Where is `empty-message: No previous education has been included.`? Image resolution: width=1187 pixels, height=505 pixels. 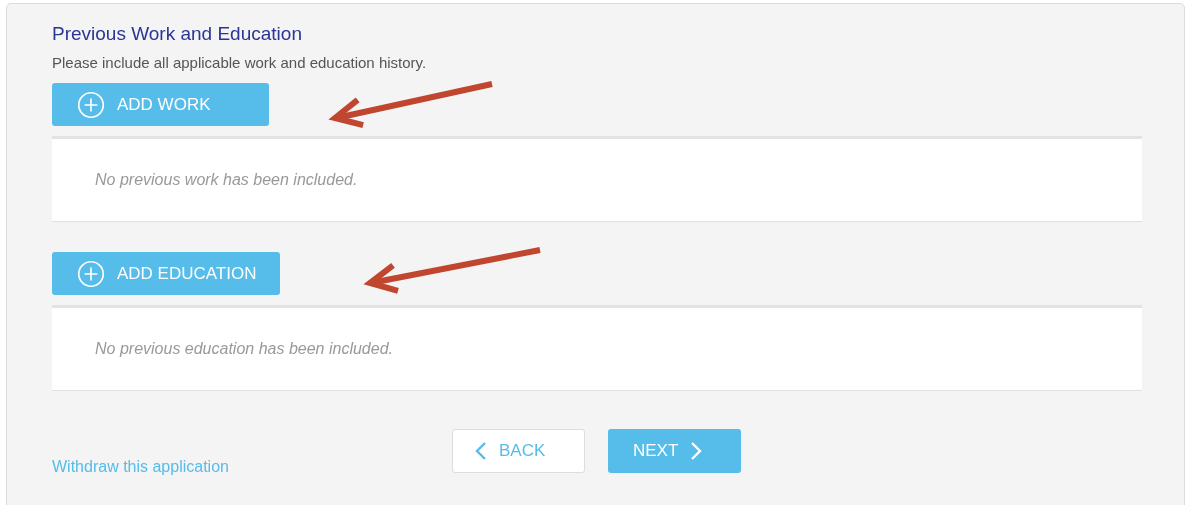
empty-message: No previous education has been included. is located at coordinates (244, 349).